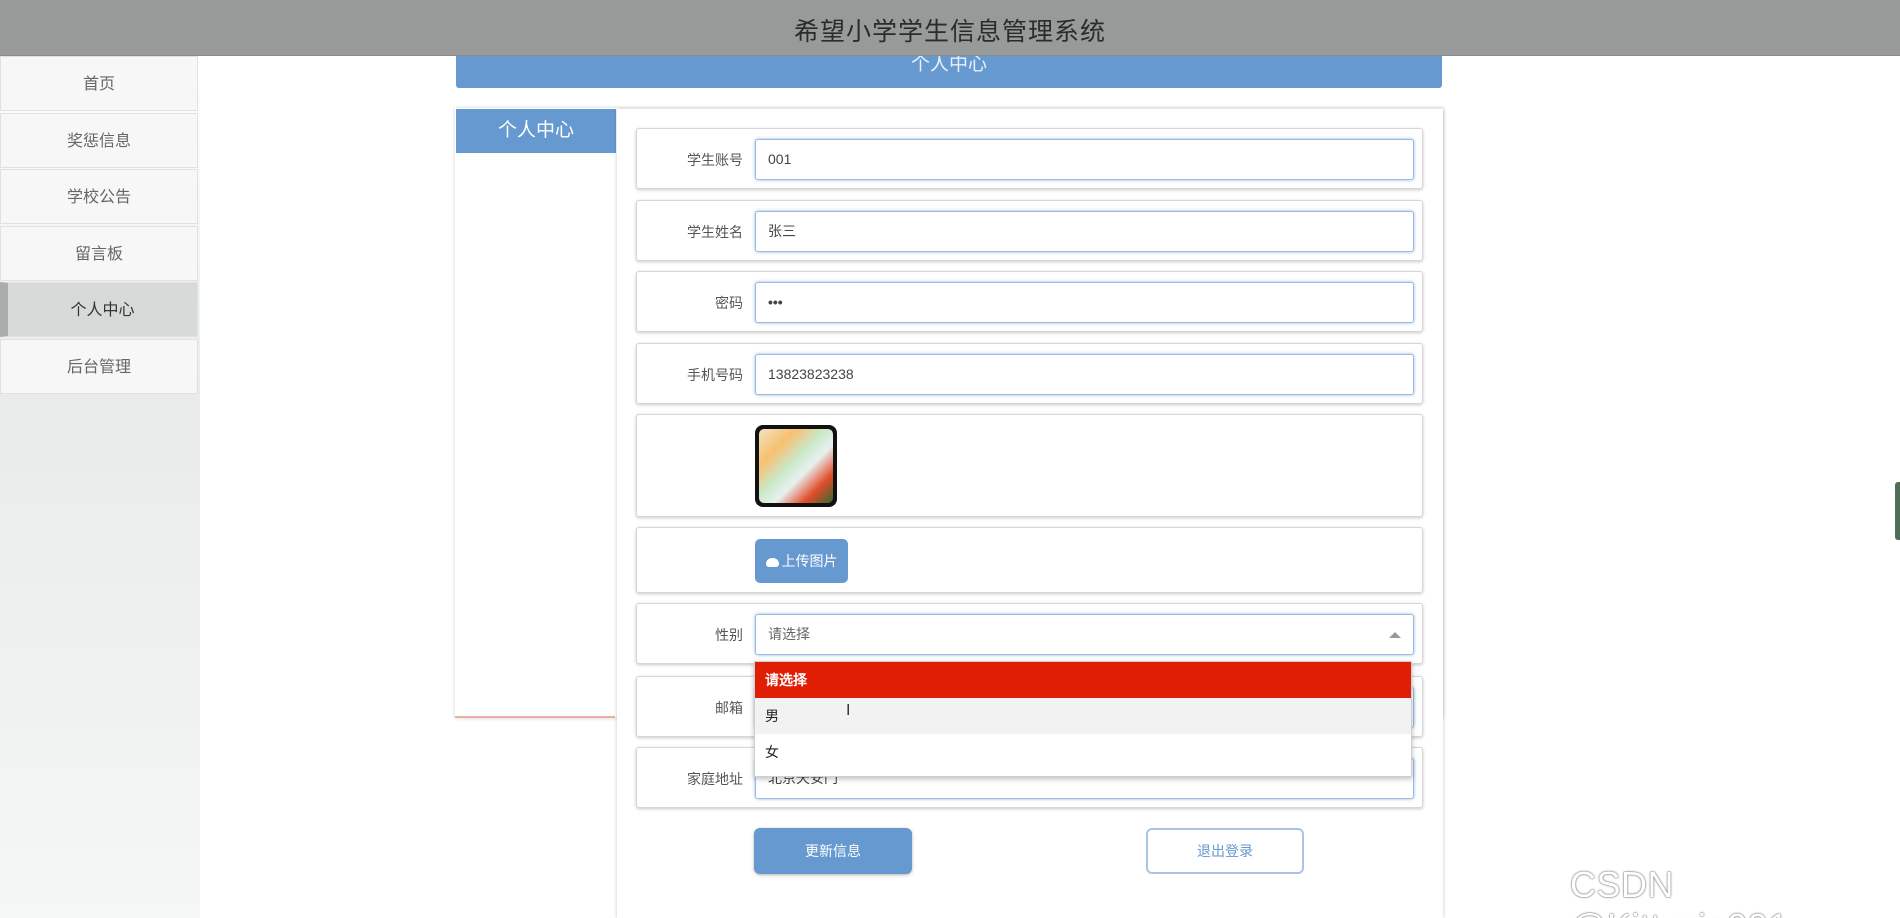 The height and width of the screenshot is (918, 1900). I want to click on logout-button: 退出登录, so click(1225, 851).